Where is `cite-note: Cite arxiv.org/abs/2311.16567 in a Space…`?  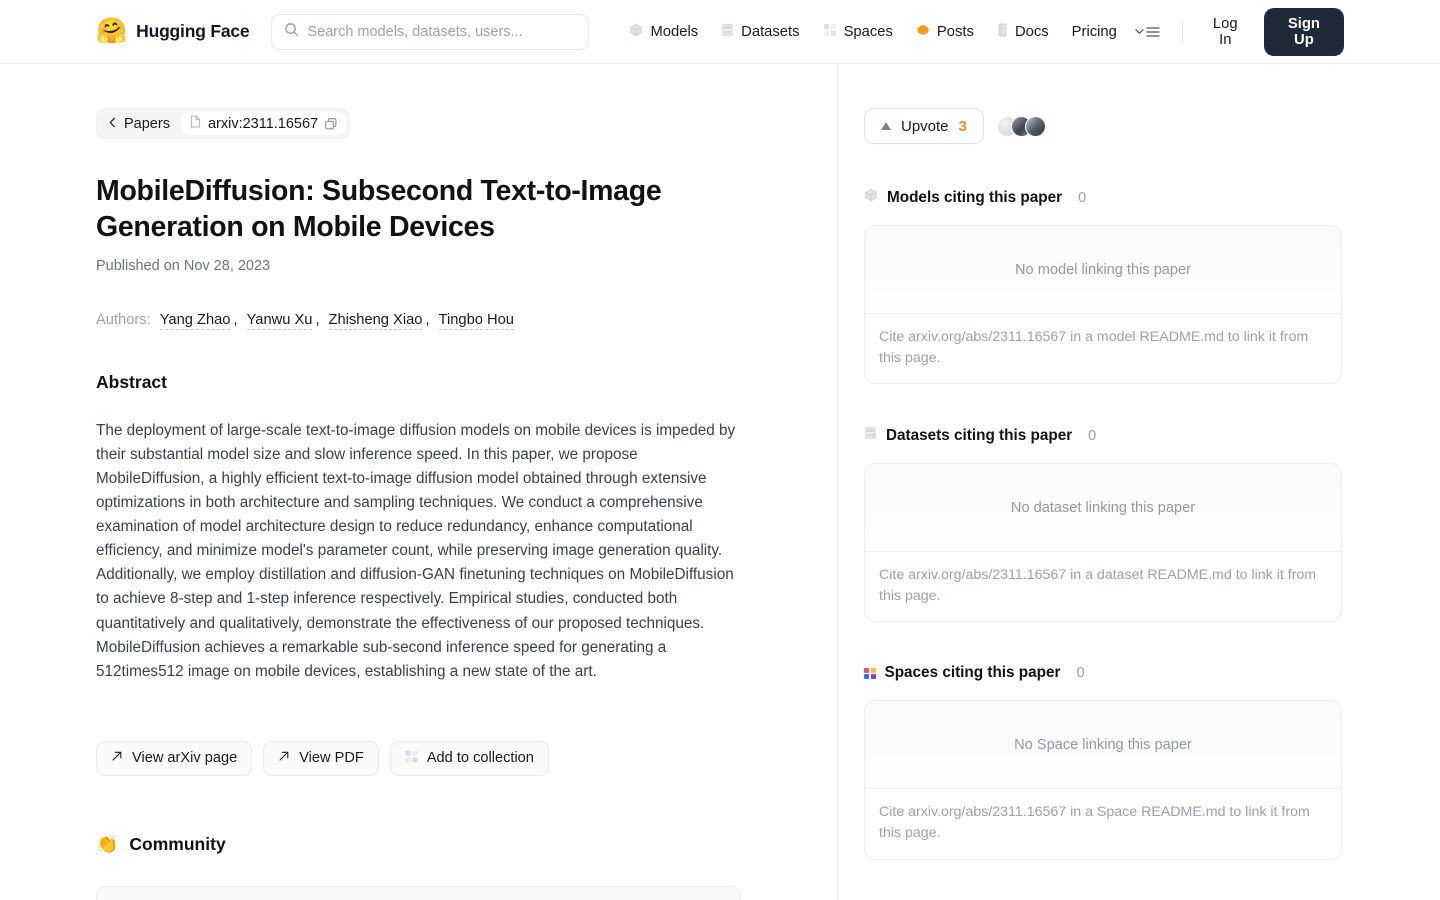
cite-note: Cite arxiv.org/abs/2311.16567 in a Space… is located at coordinates (1094, 822).